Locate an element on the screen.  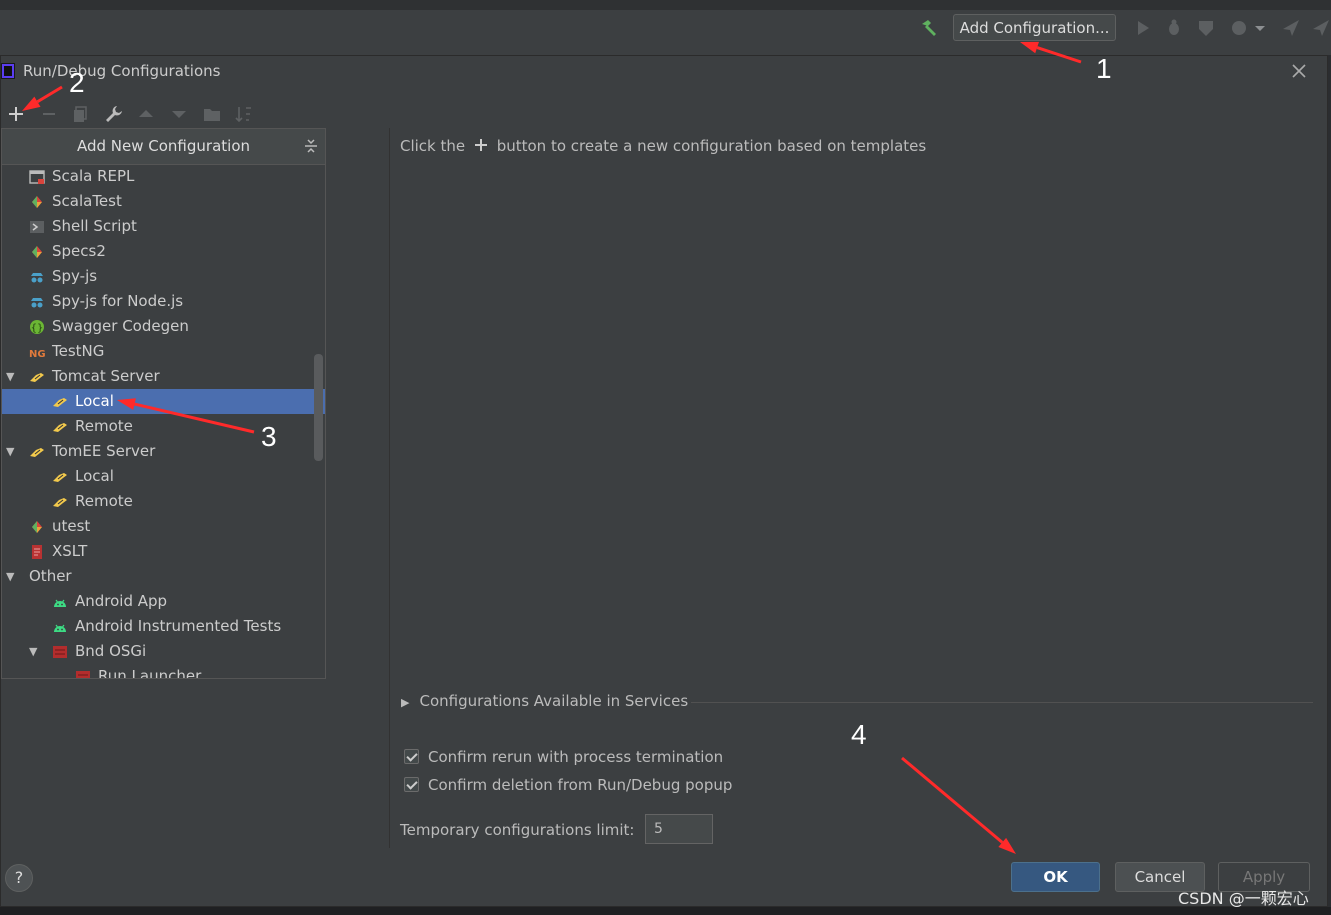
pane-divider is located at coordinates (389, 488).